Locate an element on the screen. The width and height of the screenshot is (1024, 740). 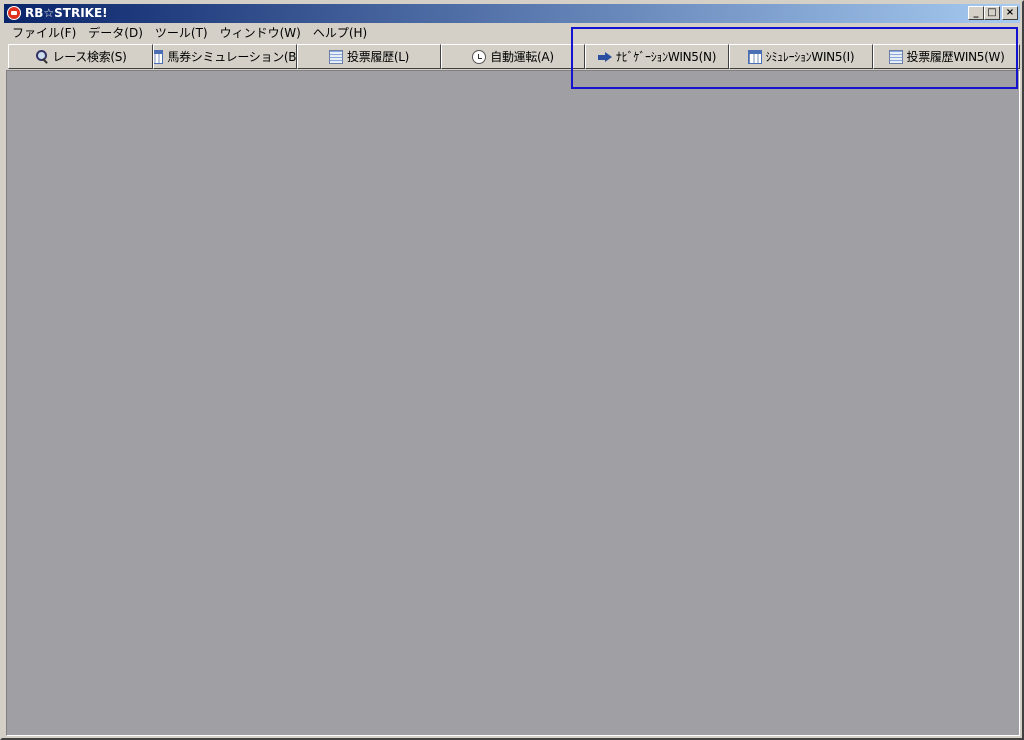
vote-history-win5-button: 投票履歴WIN5(W) is located at coordinates (946, 56).